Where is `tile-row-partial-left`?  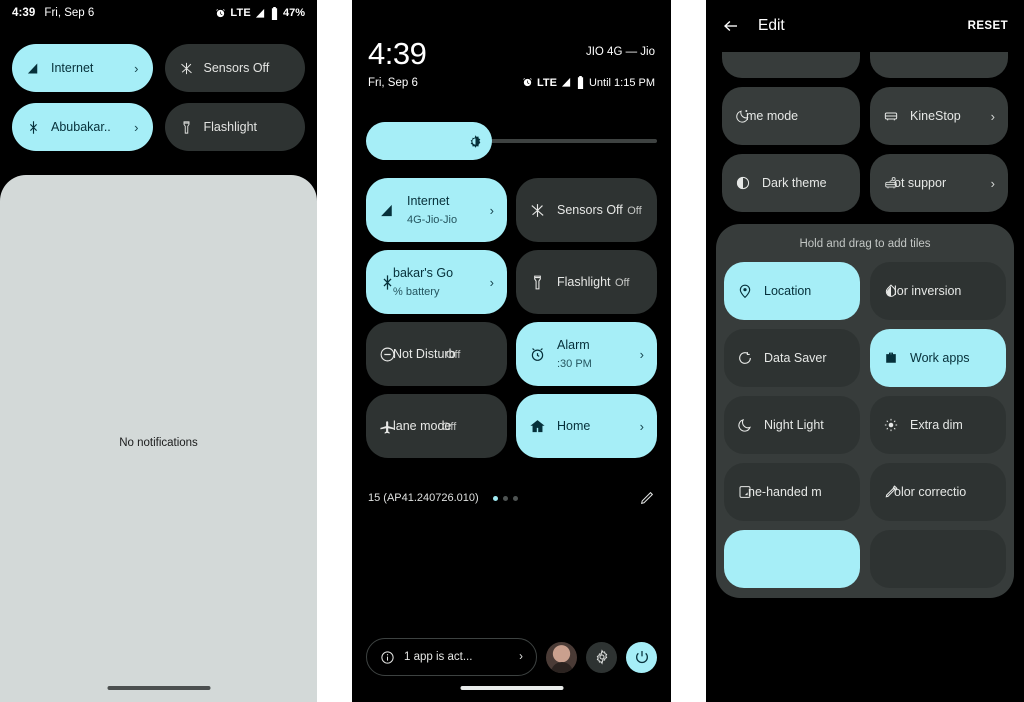 tile-row-partial-left is located at coordinates (791, 65).